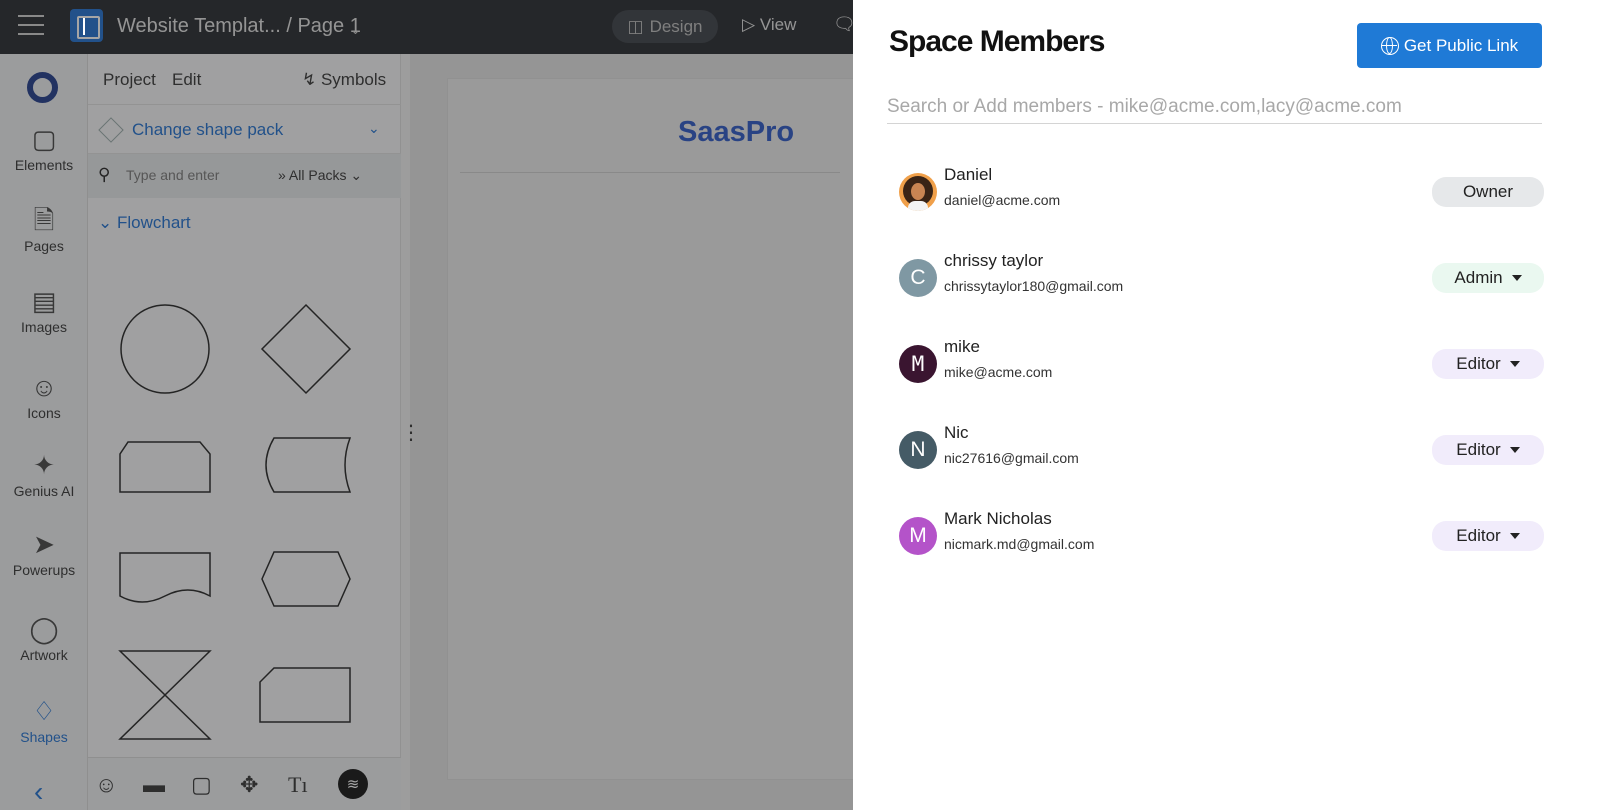 The width and height of the screenshot is (1600, 810). Describe the element at coordinates (997, 41) in the screenshot. I see `panel-title: Space Members` at that location.